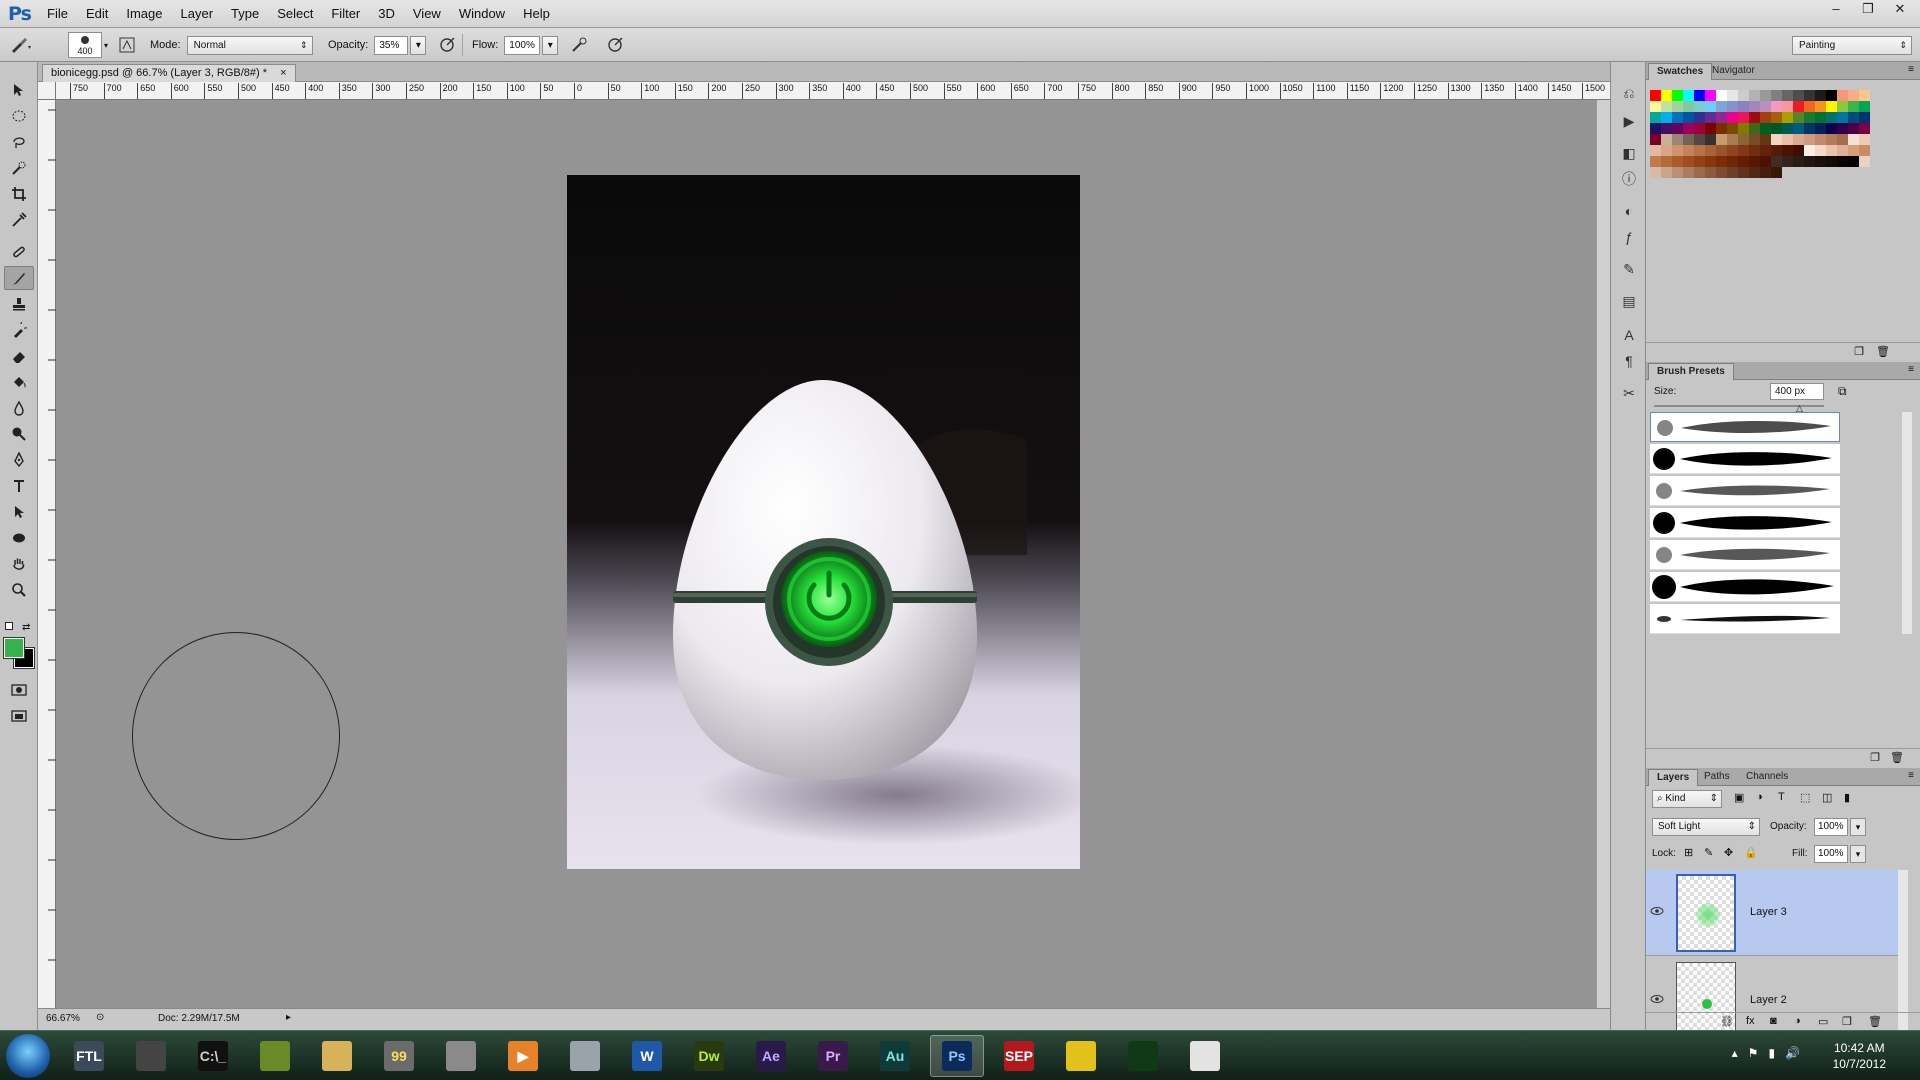 The width and height of the screenshot is (1920, 1080). What do you see at coordinates (47, 554) in the screenshot?
I see `vertical-ruler` at bounding box center [47, 554].